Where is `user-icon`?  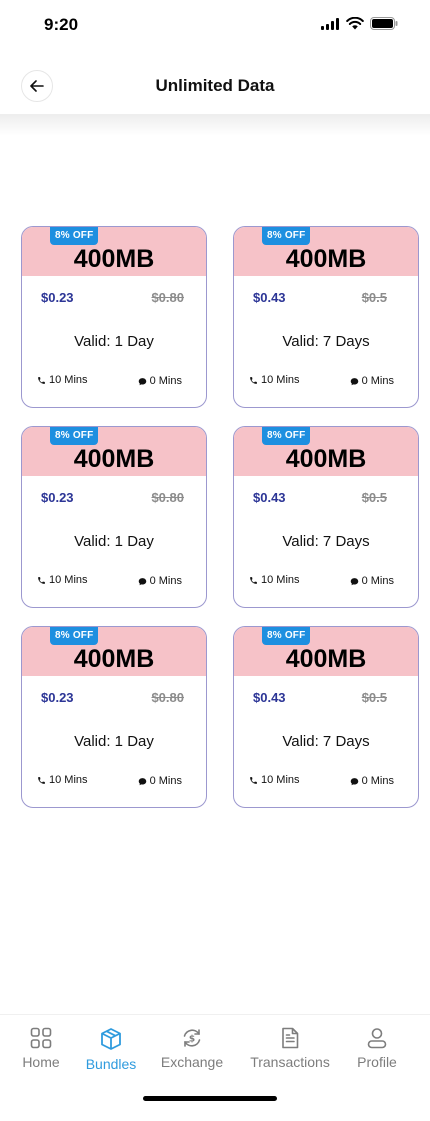
user-icon is located at coordinates (377, 1038).